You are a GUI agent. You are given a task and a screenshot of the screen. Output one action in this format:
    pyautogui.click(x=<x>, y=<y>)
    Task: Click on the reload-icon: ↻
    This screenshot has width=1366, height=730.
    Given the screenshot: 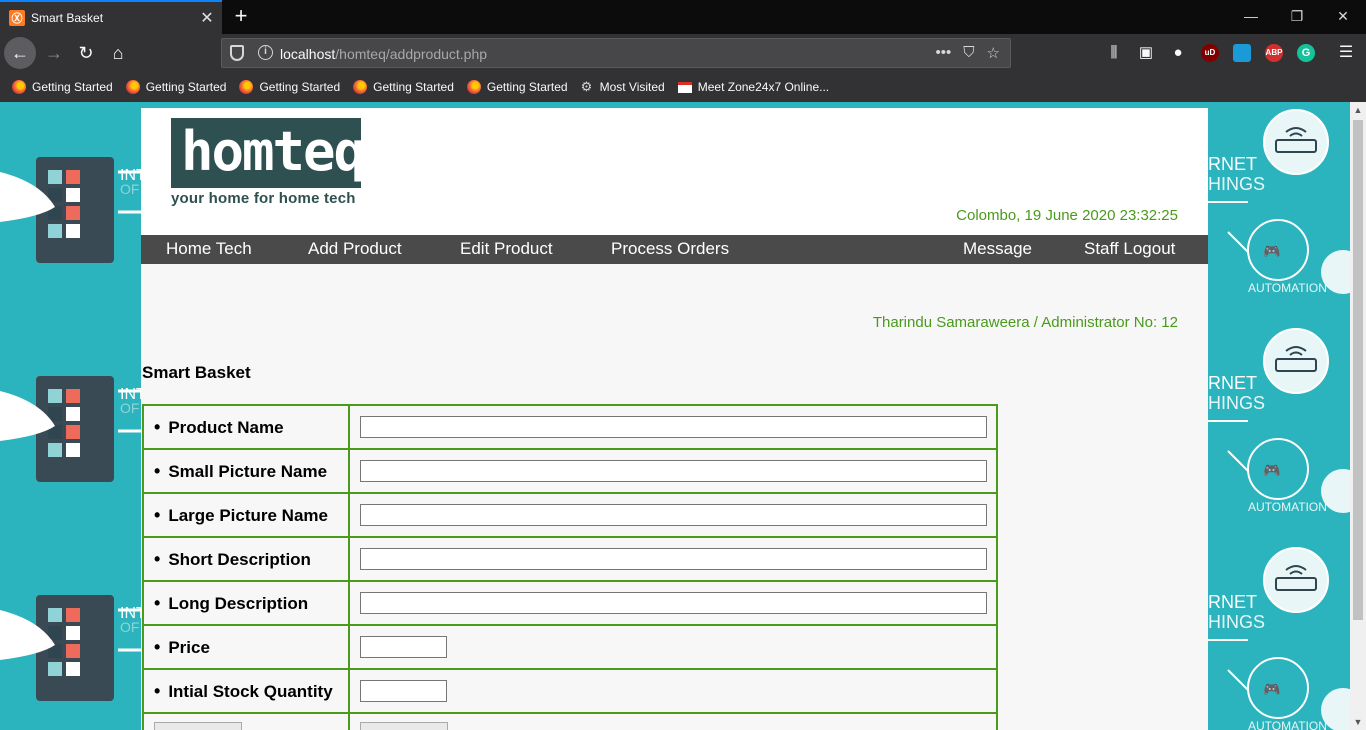 What is the action you would take?
    pyautogui.click(x=86, y=53)
    